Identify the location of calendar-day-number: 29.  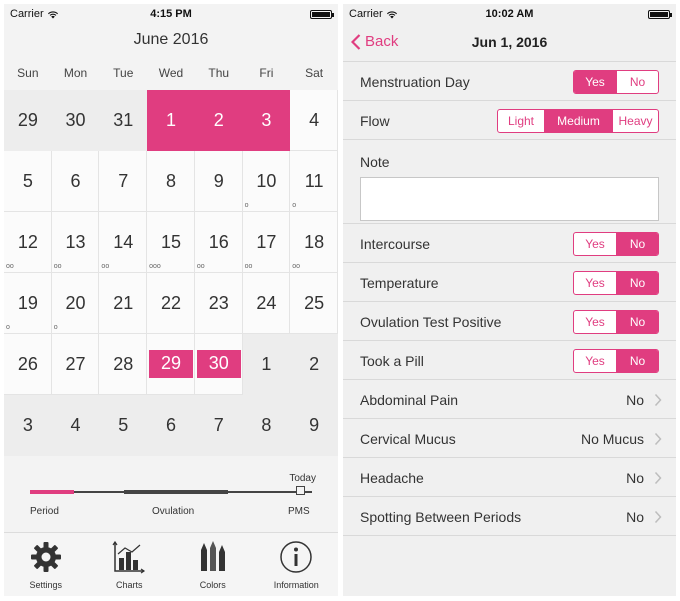
(170, 363).